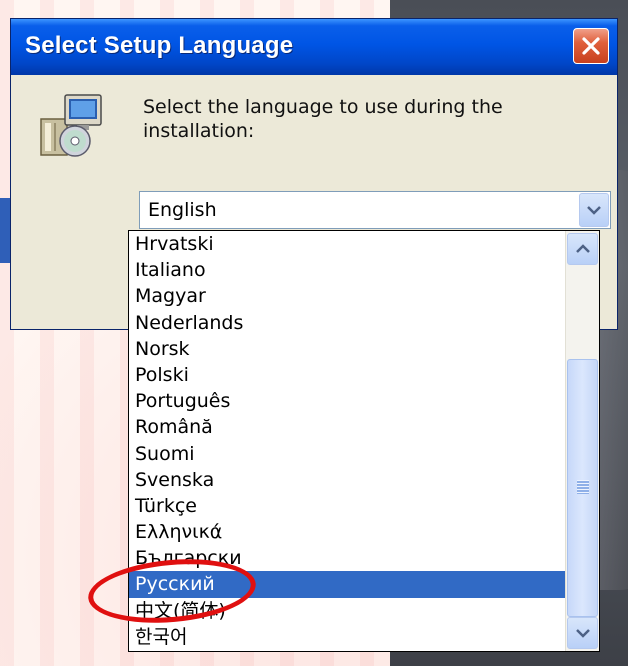  What do you see at coordinates (347, 506) in the screenshot?
I see `language-option: Türkçe` at bounding box center [347, 506].